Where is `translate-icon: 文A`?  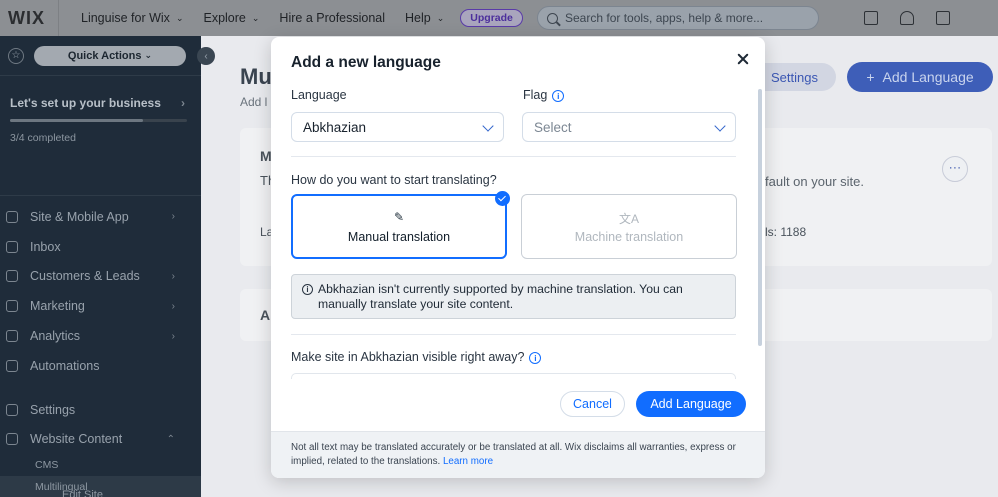 translate-icon: 文A is located at coordinates (628, 218).